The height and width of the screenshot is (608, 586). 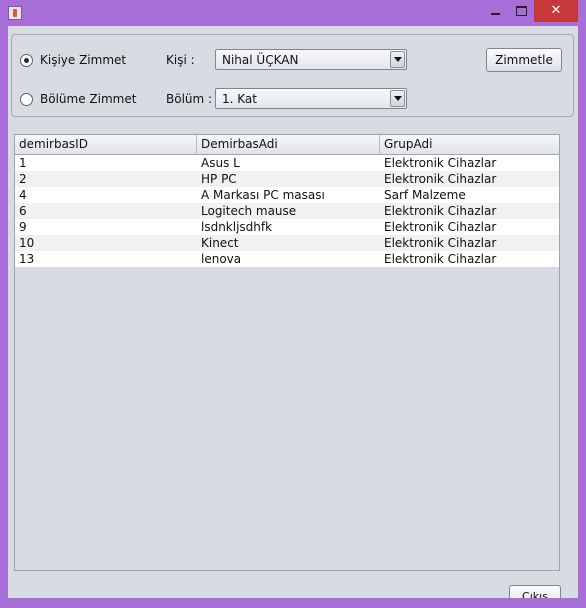 I want to click on radio-department-label: Bölüme Zimmet, so click(x=88, y=99).